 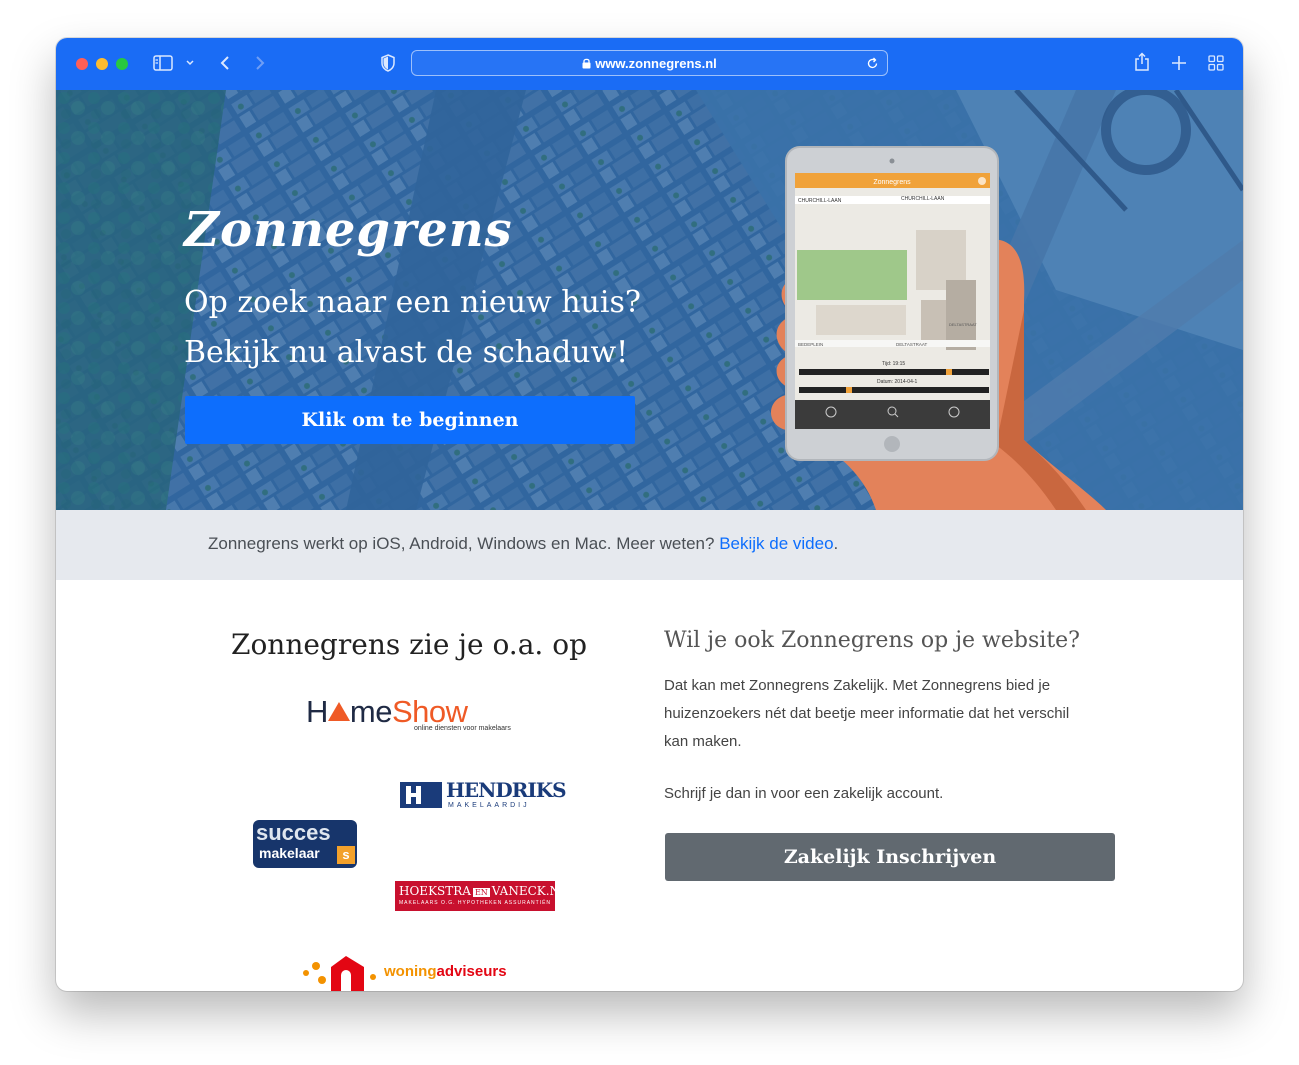 What do you see at coordinates (890, 857) in the screenshot?
I see `business-signup-button: Zakelijk Inschrijven` at bounding box center [890, 857].